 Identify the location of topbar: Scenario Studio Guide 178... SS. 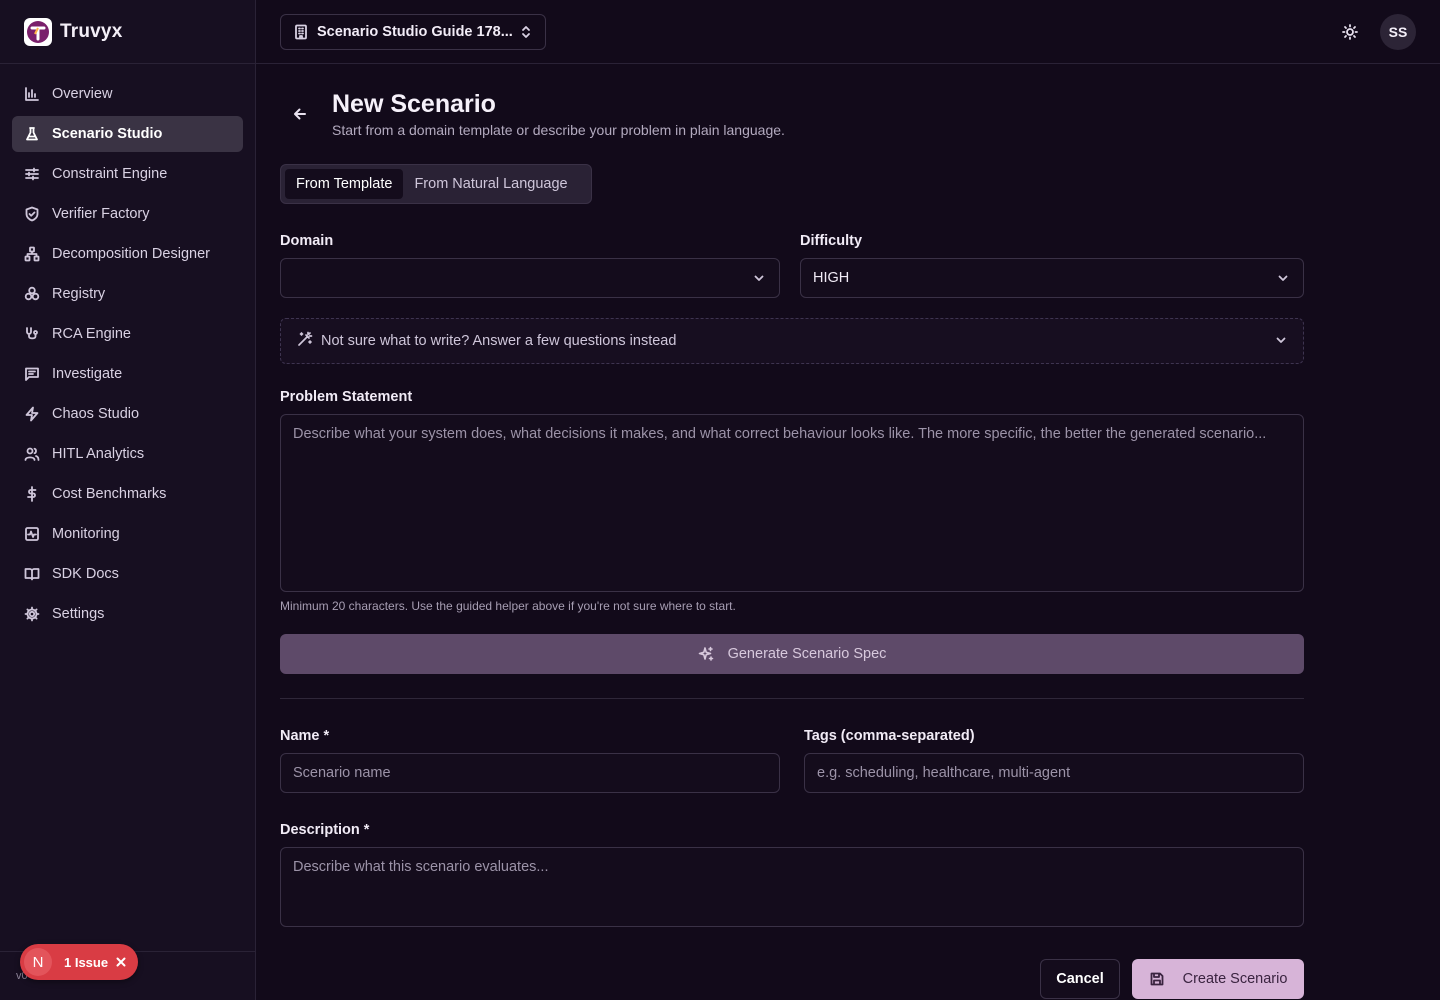
(848, 32).